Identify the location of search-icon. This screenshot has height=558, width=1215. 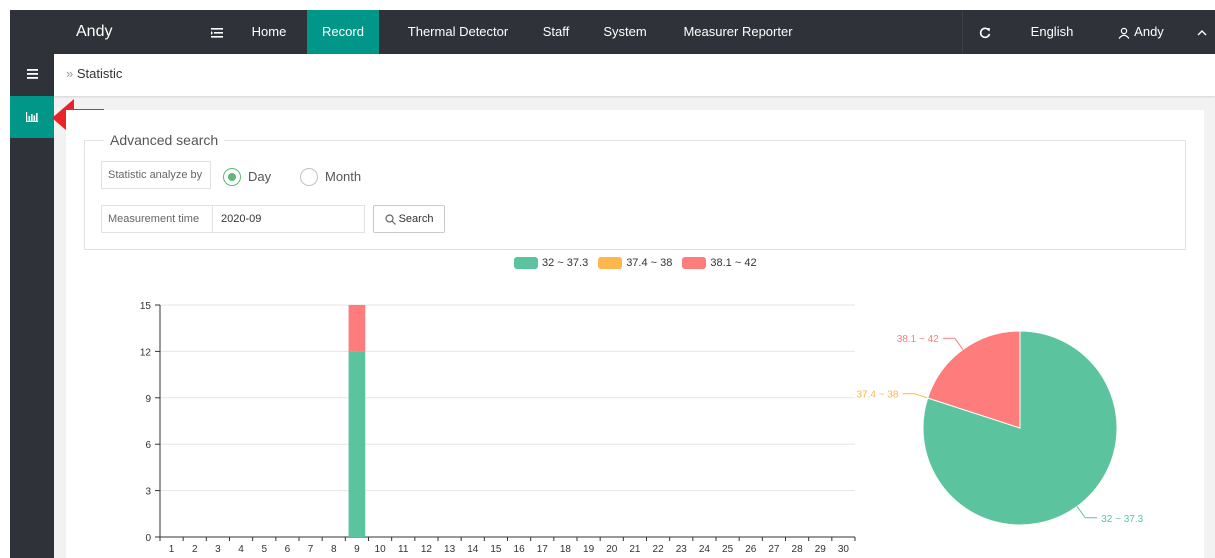
(390, 219).